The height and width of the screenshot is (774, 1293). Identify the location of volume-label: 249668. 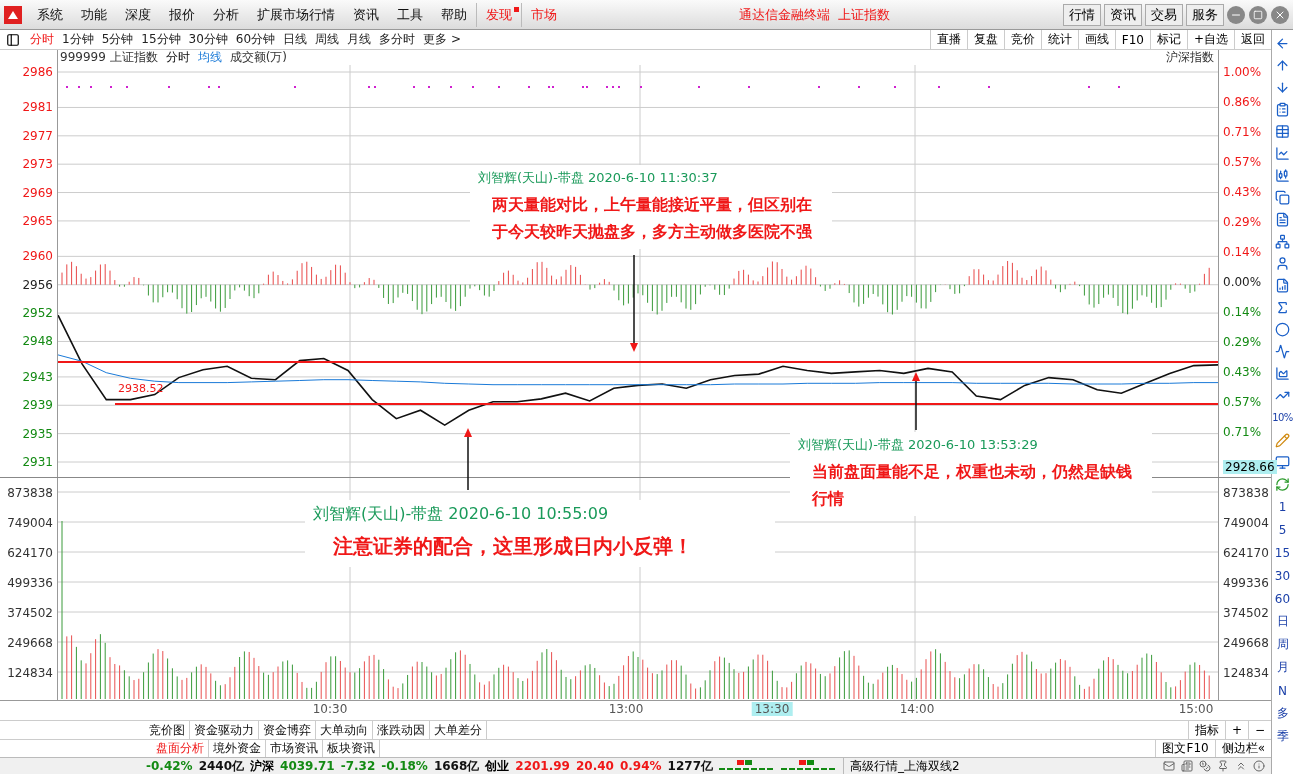
(30, 643).